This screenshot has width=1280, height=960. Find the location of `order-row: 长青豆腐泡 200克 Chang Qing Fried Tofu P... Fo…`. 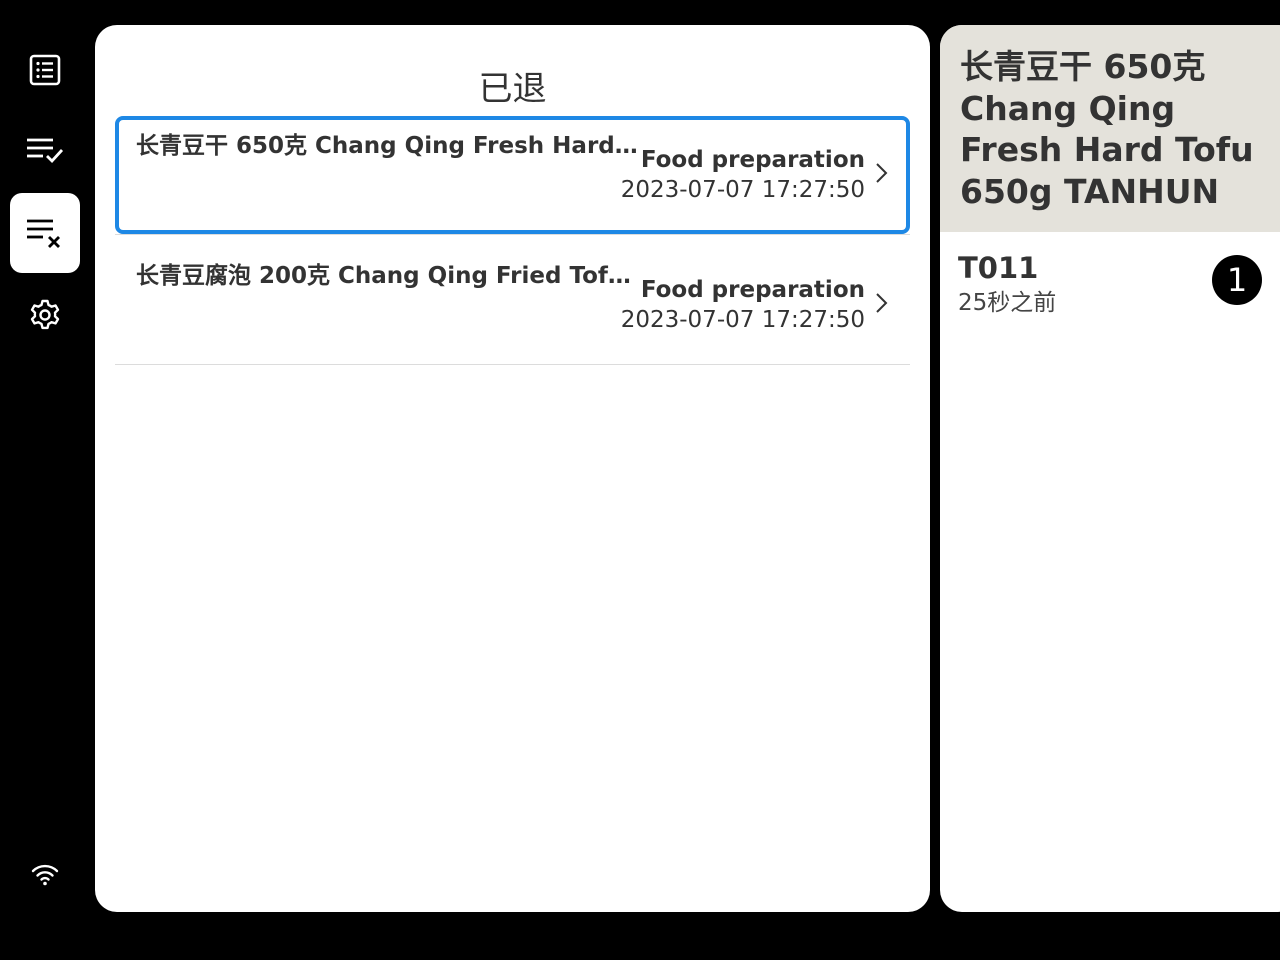

order-row: 长青豆腐泡 200克 Chang Qing Fried Tofu P... Fo… is located at coordinates (512, 305).